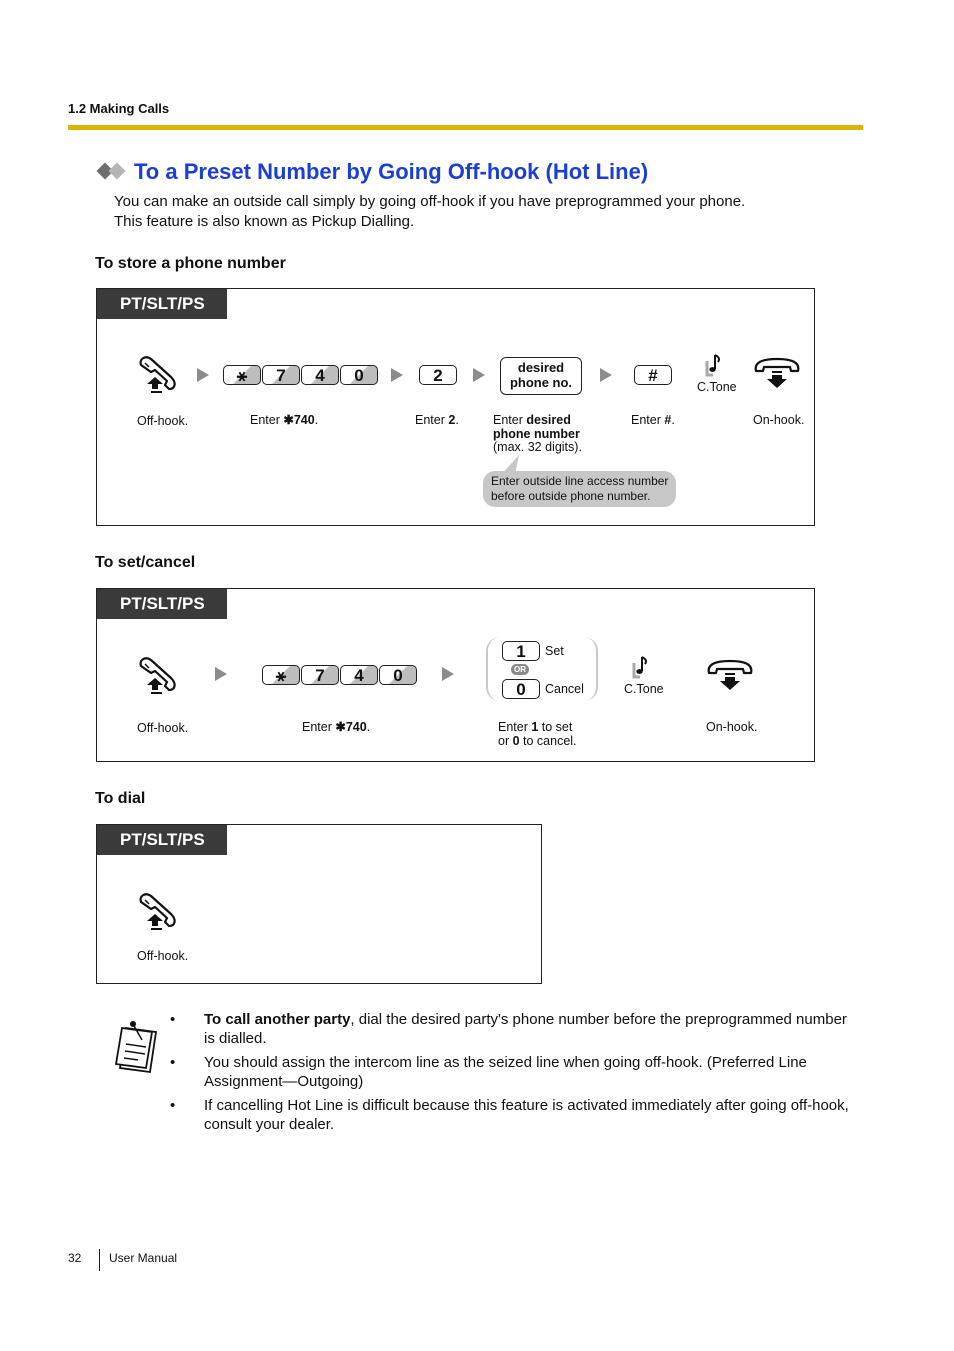  Describe the element at coordinates (493, 669) in the screenshot. I see `left-bracket` at that location.